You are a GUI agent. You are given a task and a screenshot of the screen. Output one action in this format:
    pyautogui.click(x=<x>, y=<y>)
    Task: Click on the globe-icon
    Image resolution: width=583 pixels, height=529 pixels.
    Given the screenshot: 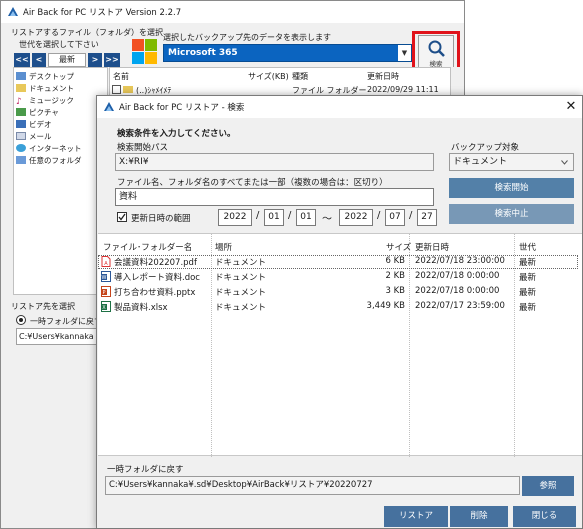 What is the action you would take?
    pyautogui.click(x=21, y=148)
    